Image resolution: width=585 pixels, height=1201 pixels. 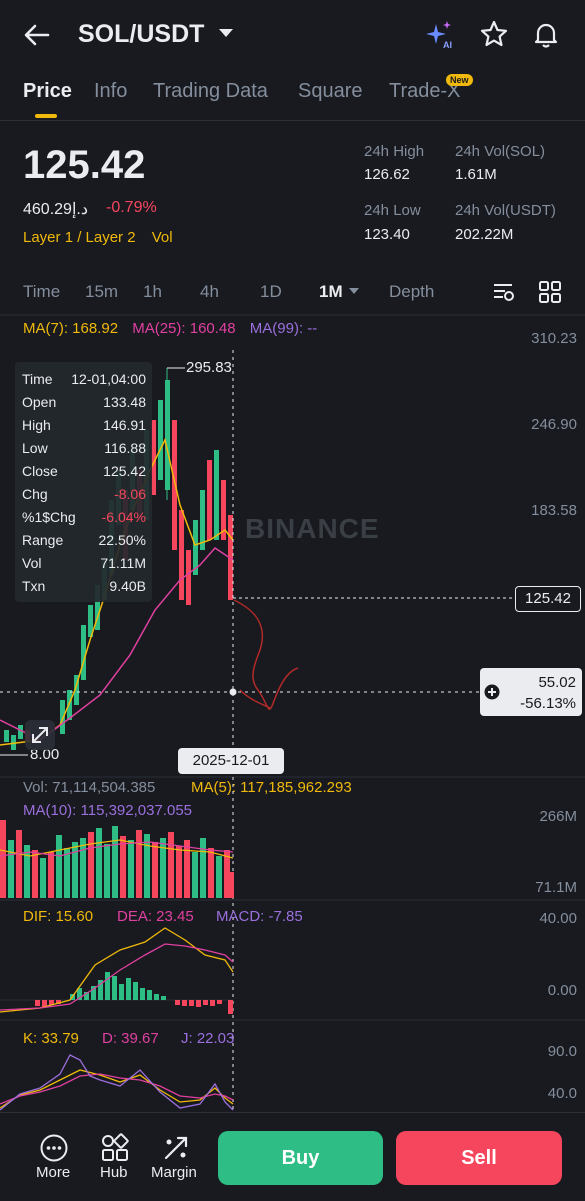 What do you see at coordinates (125, 448) in the screenshot?
I see `info-value: 116.88` at bounding box center [125, 448].